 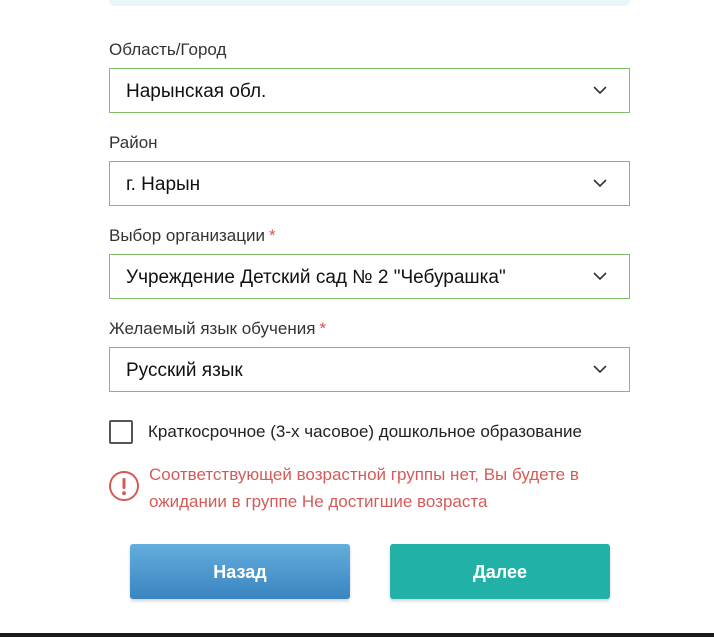 I want to click on district-select-value: г. Нарын, so click(x=163, y=184).